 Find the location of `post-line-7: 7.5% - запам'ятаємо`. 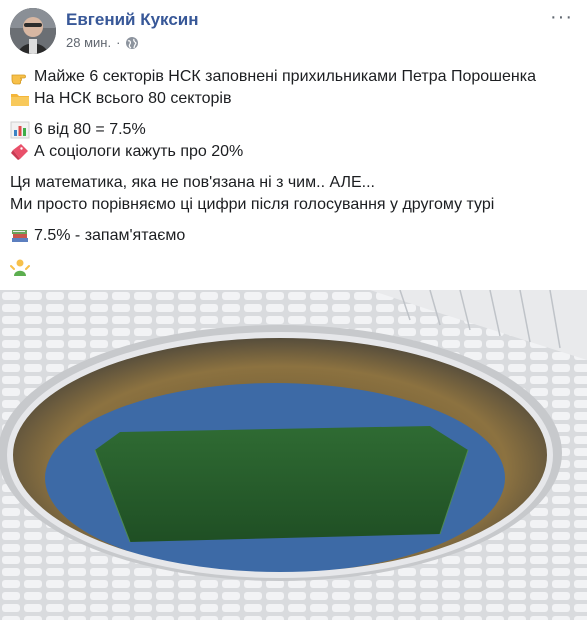

post-line-7: 7.5% - запам'ятаємо is located at coordinates (293, 236).